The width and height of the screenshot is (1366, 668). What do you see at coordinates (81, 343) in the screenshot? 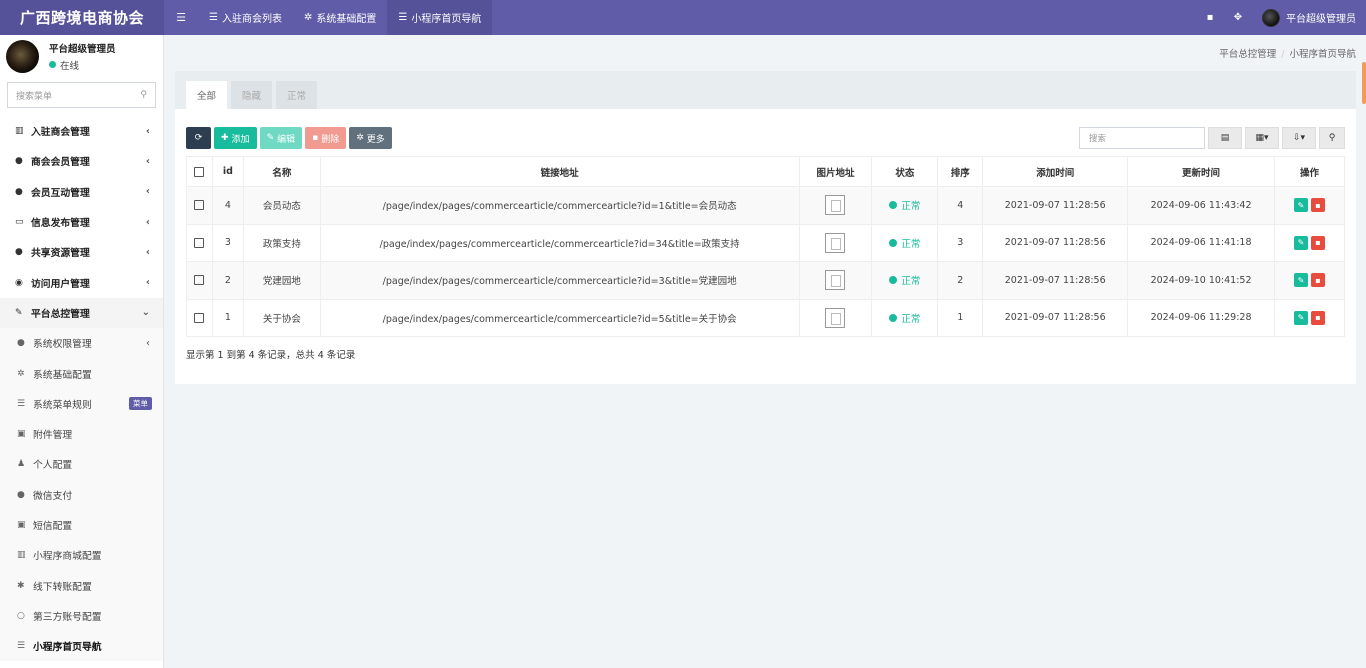
I see `sidebar-item-permissions: ● 系统权限管理 ‹` at bounding box center [81, 343].